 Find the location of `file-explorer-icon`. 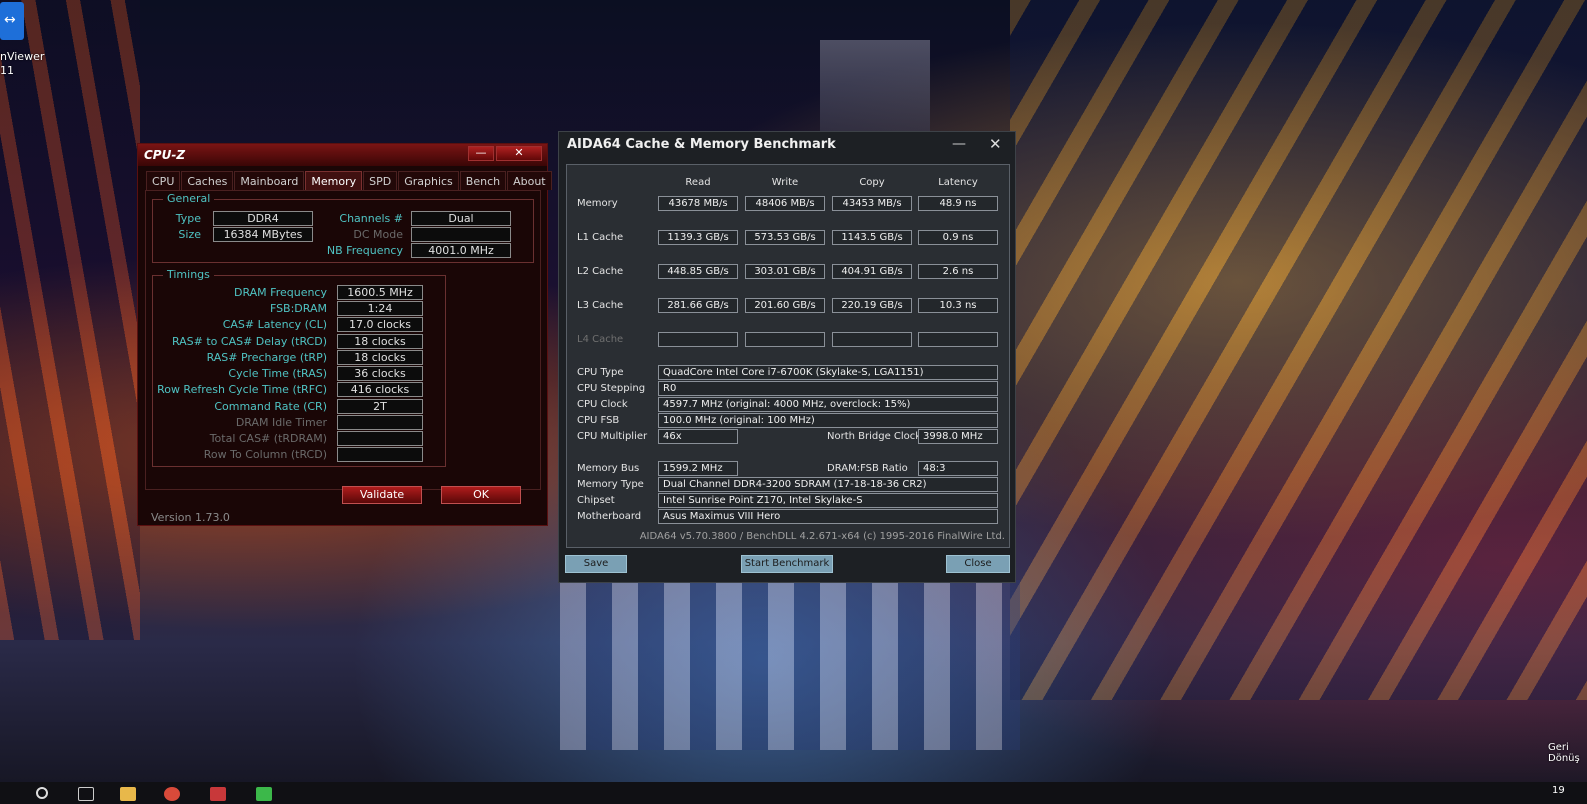

file-explorer-icon is located at coordinates (128, 794).